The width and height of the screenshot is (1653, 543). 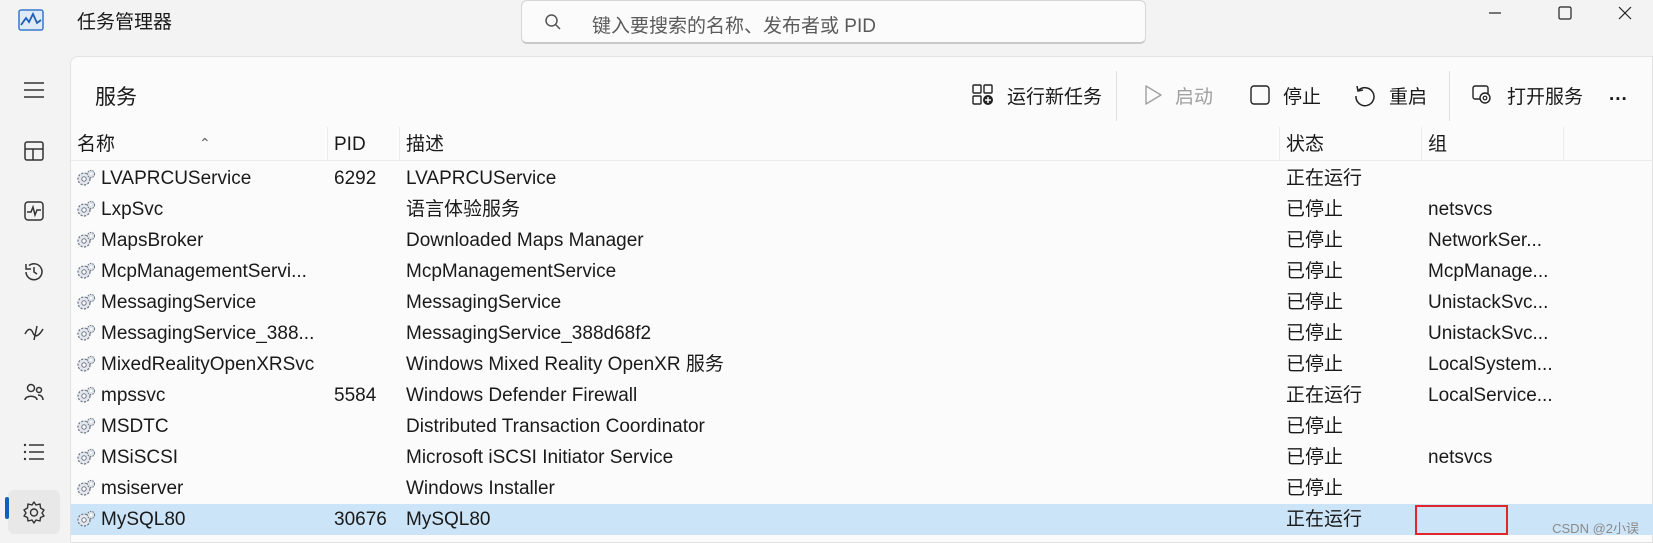 What do you see at coordinates (1351, 144) in the screenshot?
I see `column-header-status: 状态` at bounding box center [1351, 144].